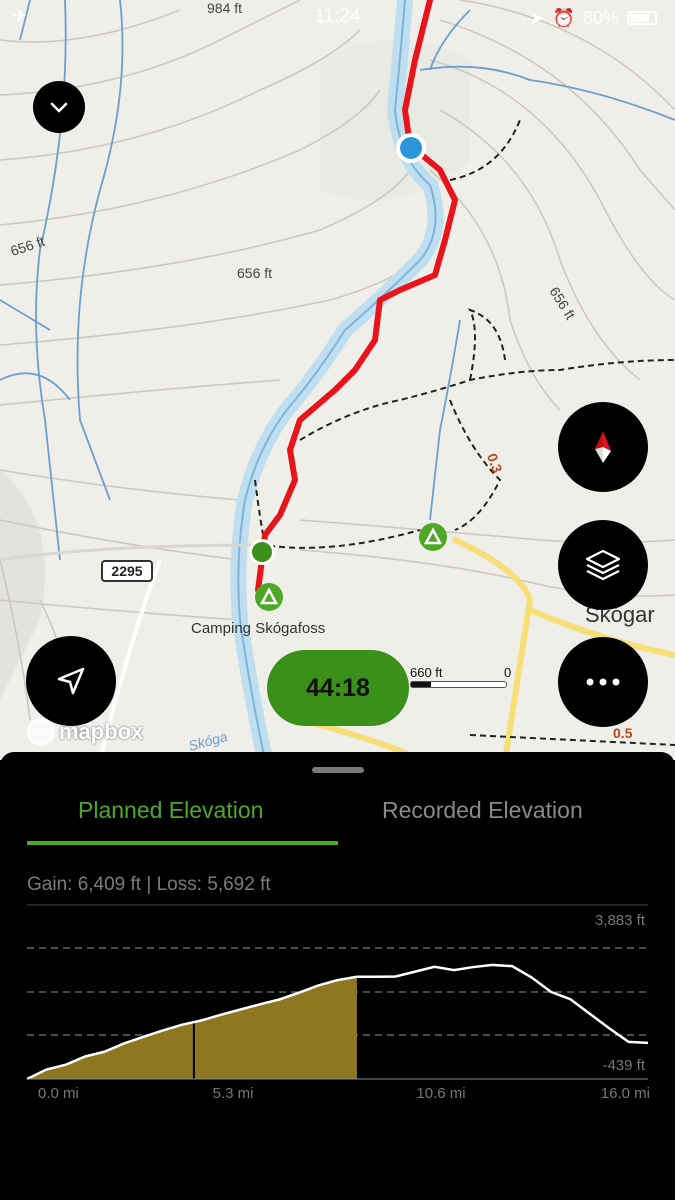  I want to click on mapbox-logo-icon, so click(41, 732).